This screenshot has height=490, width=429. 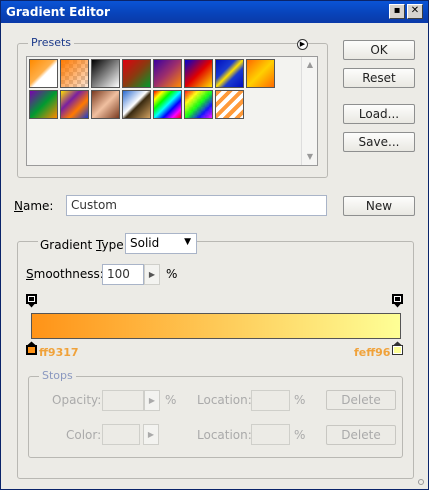 I want to click on opacity-stop-right-icon, so click(x=397, y=301).